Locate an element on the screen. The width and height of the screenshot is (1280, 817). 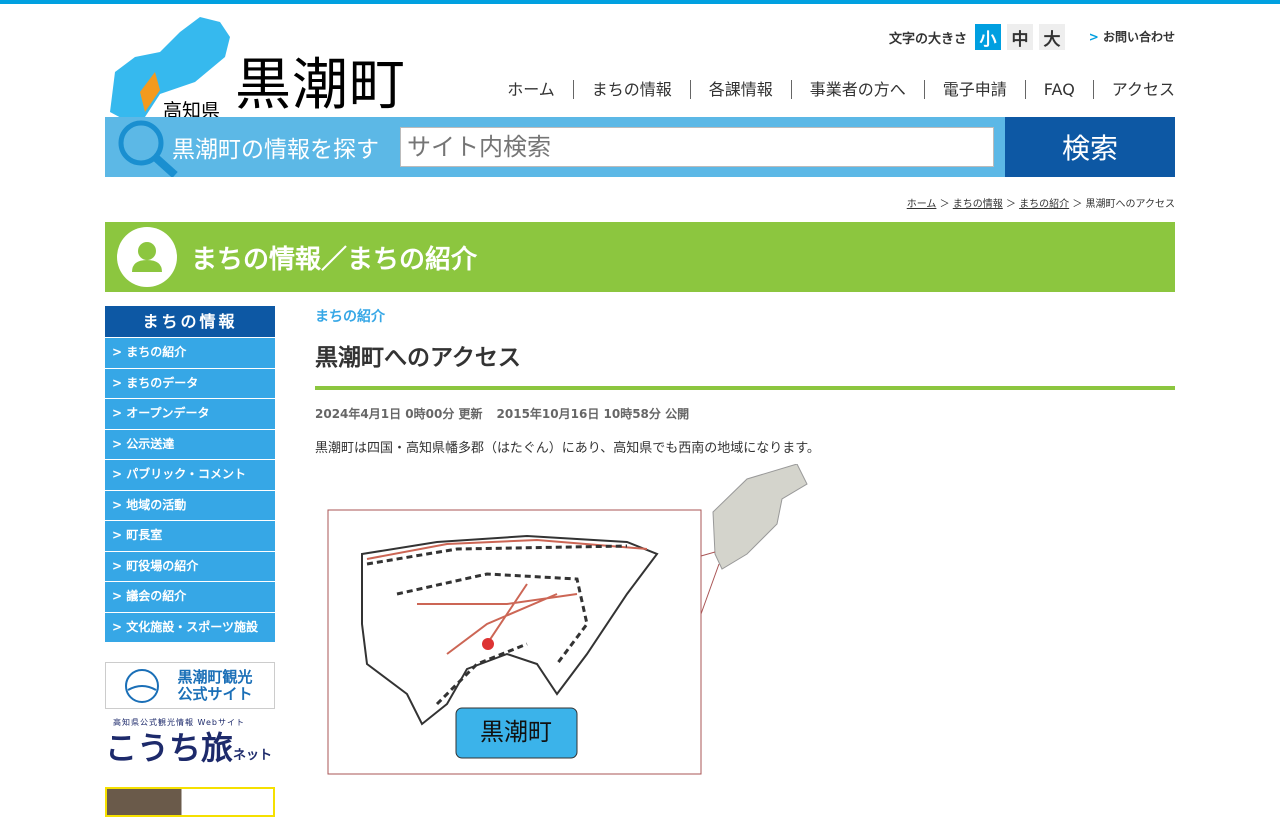
crumb-home: ホーム is located at coordinates (922, 204).